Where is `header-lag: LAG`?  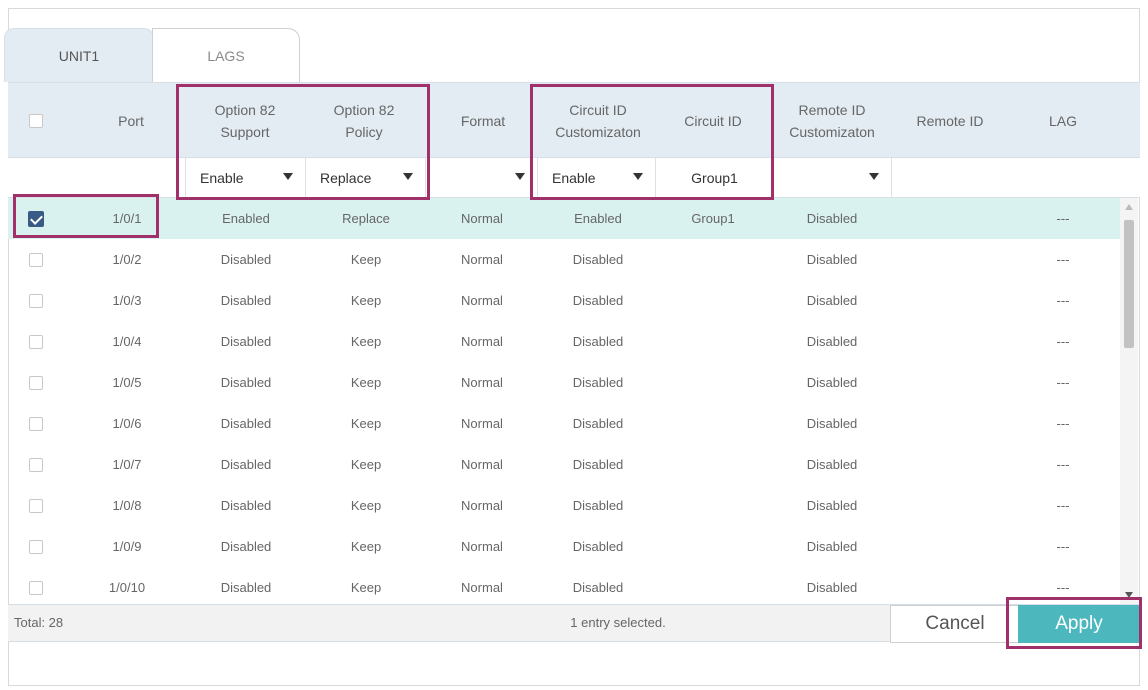
header-lag: LAG is located at coordinates (1062, 121).